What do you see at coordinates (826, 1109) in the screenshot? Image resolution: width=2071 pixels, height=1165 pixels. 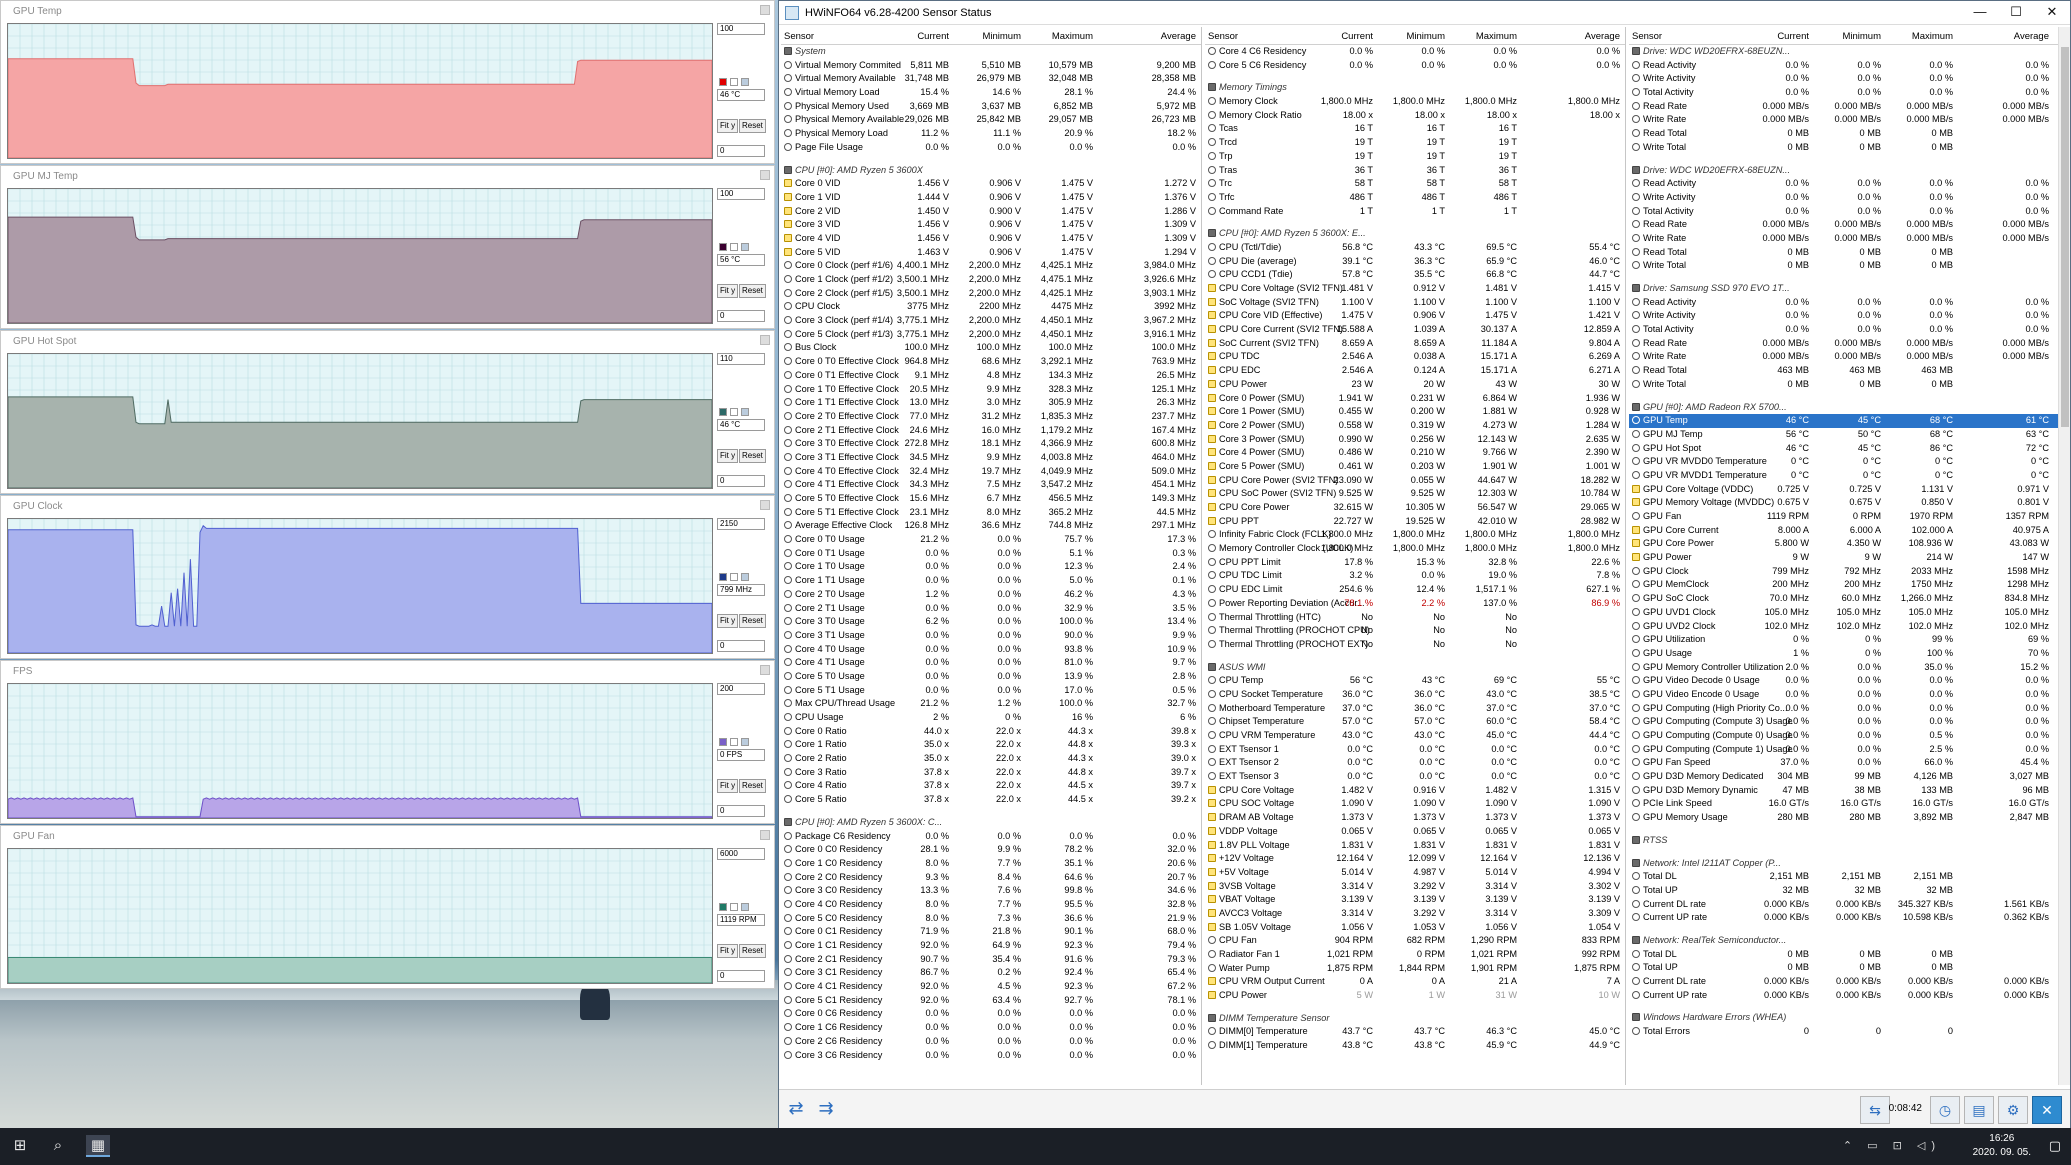 I see `nav-forward-icon: ⇉` at bounding box center [826, 1109].